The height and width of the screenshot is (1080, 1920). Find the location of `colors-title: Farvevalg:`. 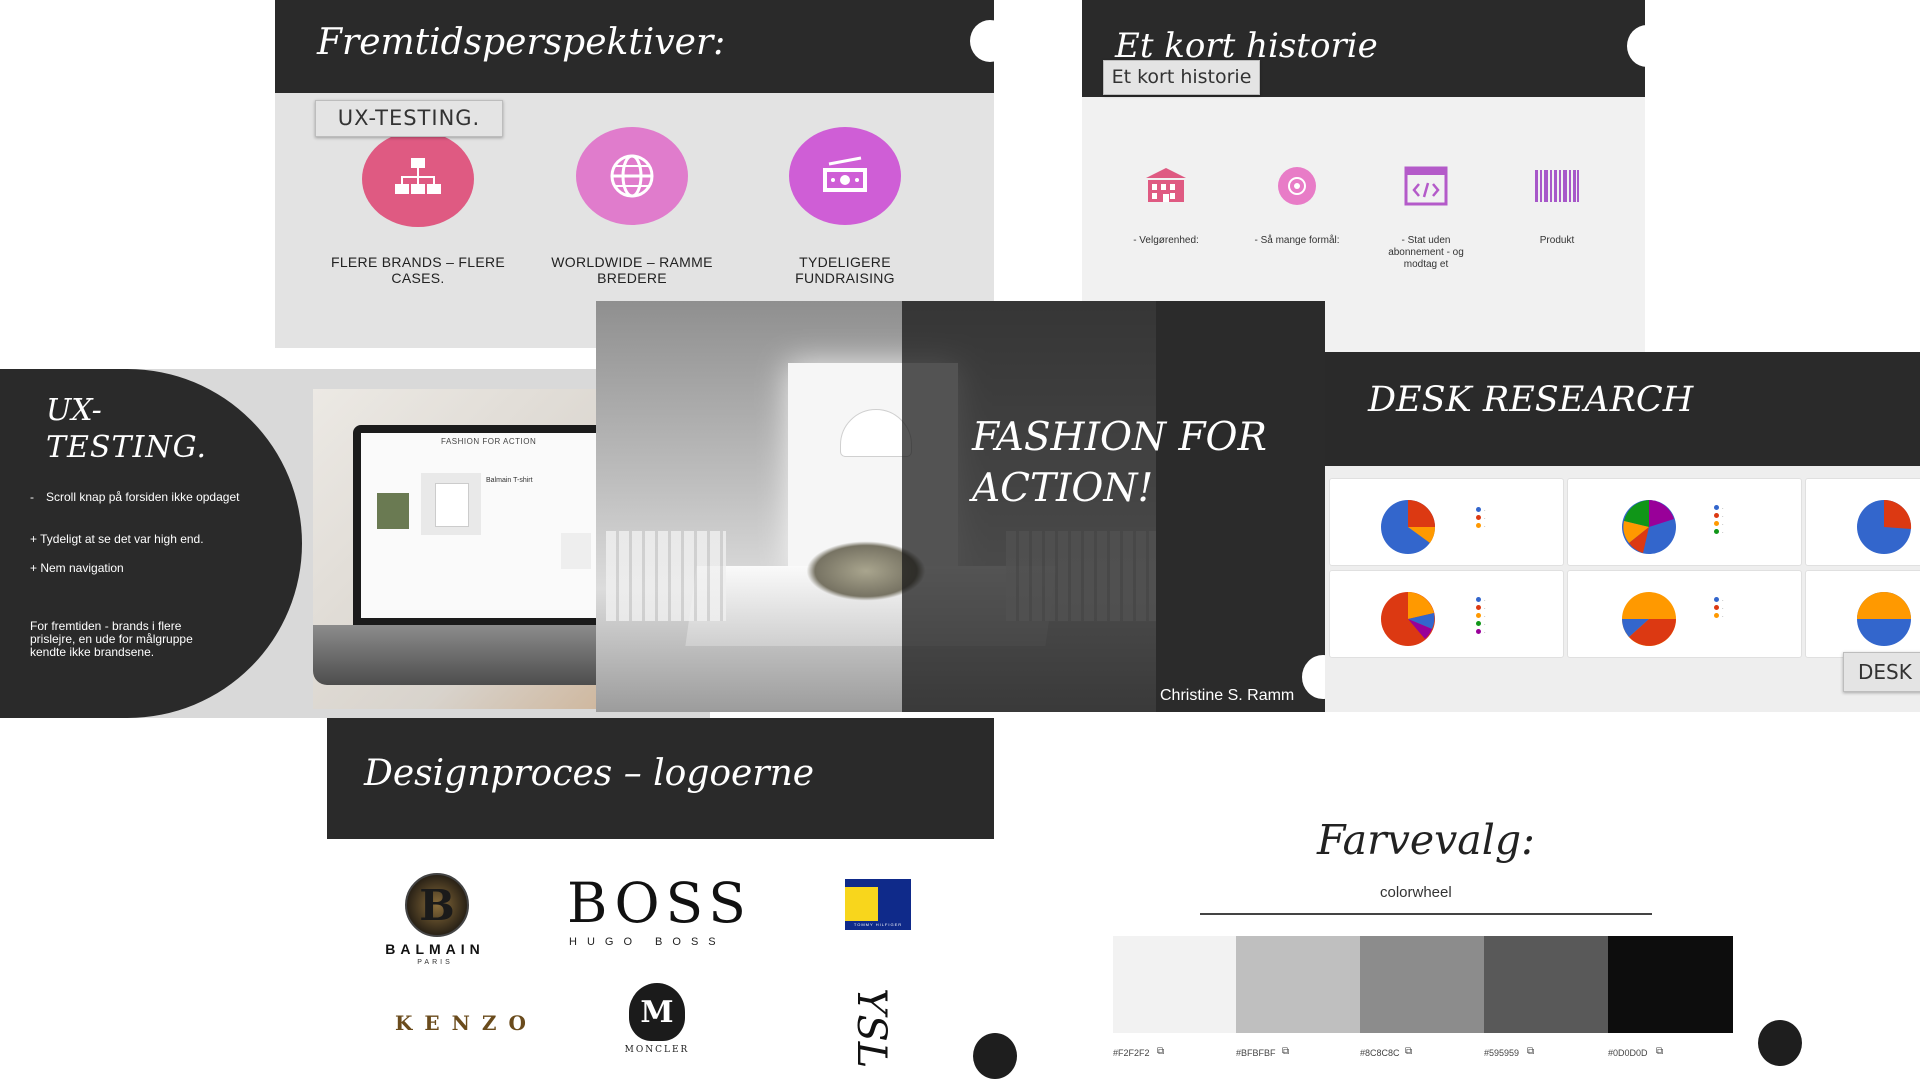

colors-title: Farvevalg: is located at coordinates (1426, 840).